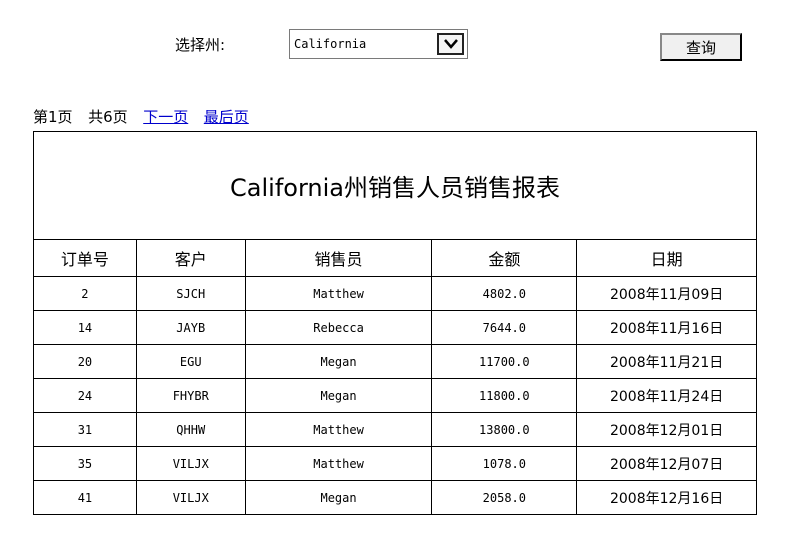 Image resolution: width=801 pixels, height=536 pixels. I want to click on cell-order-id: 14, so click(85, 327).